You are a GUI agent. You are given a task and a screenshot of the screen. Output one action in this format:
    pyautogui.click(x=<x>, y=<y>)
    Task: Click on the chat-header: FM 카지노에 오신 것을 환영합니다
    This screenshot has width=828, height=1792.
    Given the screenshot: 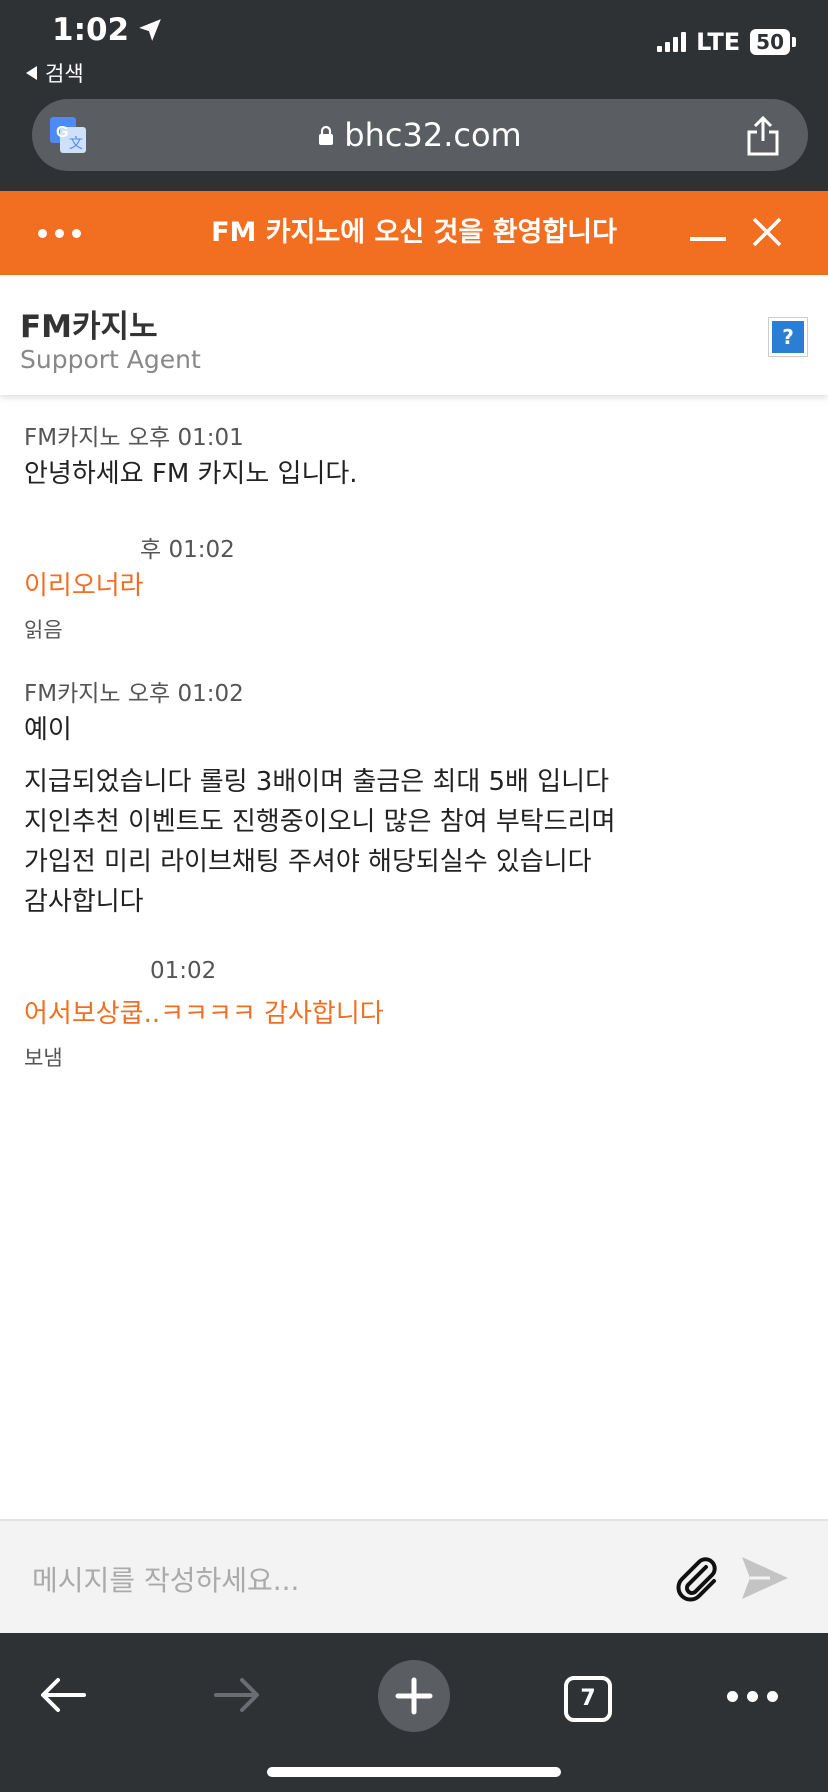 What is the action you would take?
    pyautogui.click(x=414, y=233)
    